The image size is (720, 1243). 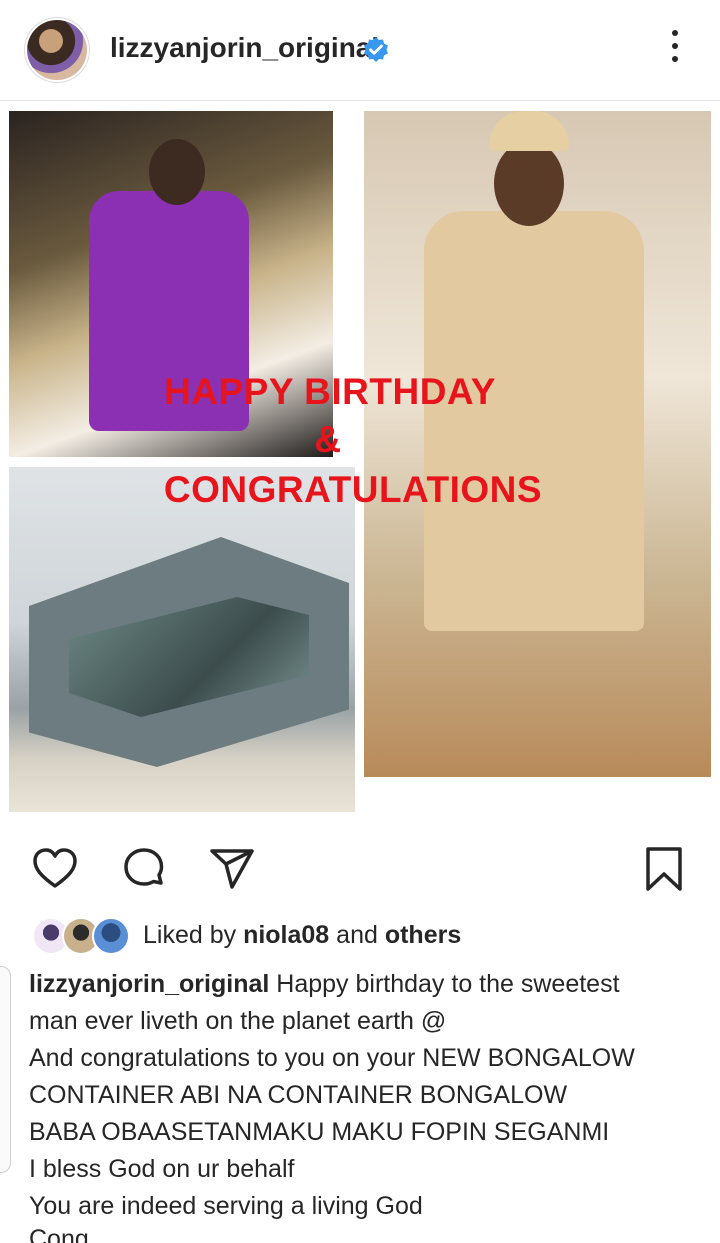 I want to click on liked-by-middle: and, so click(x=357, y=935).